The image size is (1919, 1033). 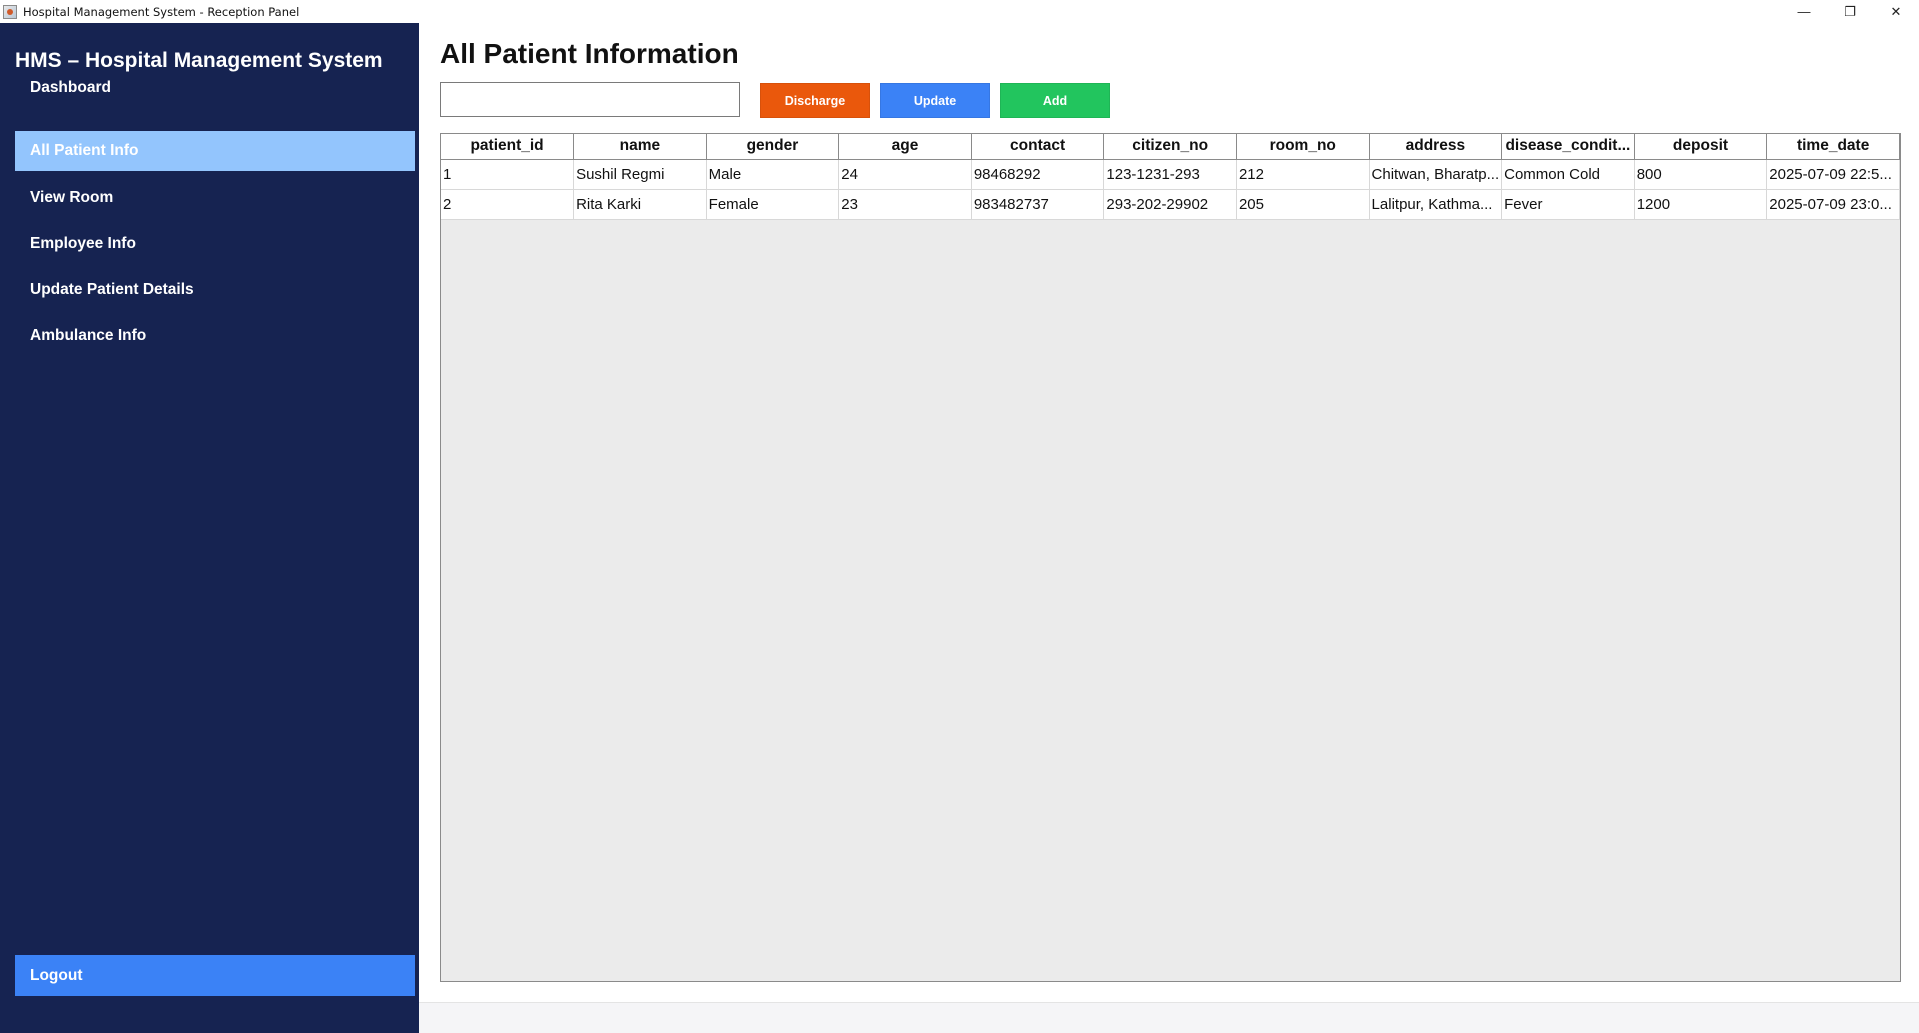 What do you see at coordinates (1436, 147) in the screenshot?
I see `column-header-address: address` at bounding box center [1436, 147].